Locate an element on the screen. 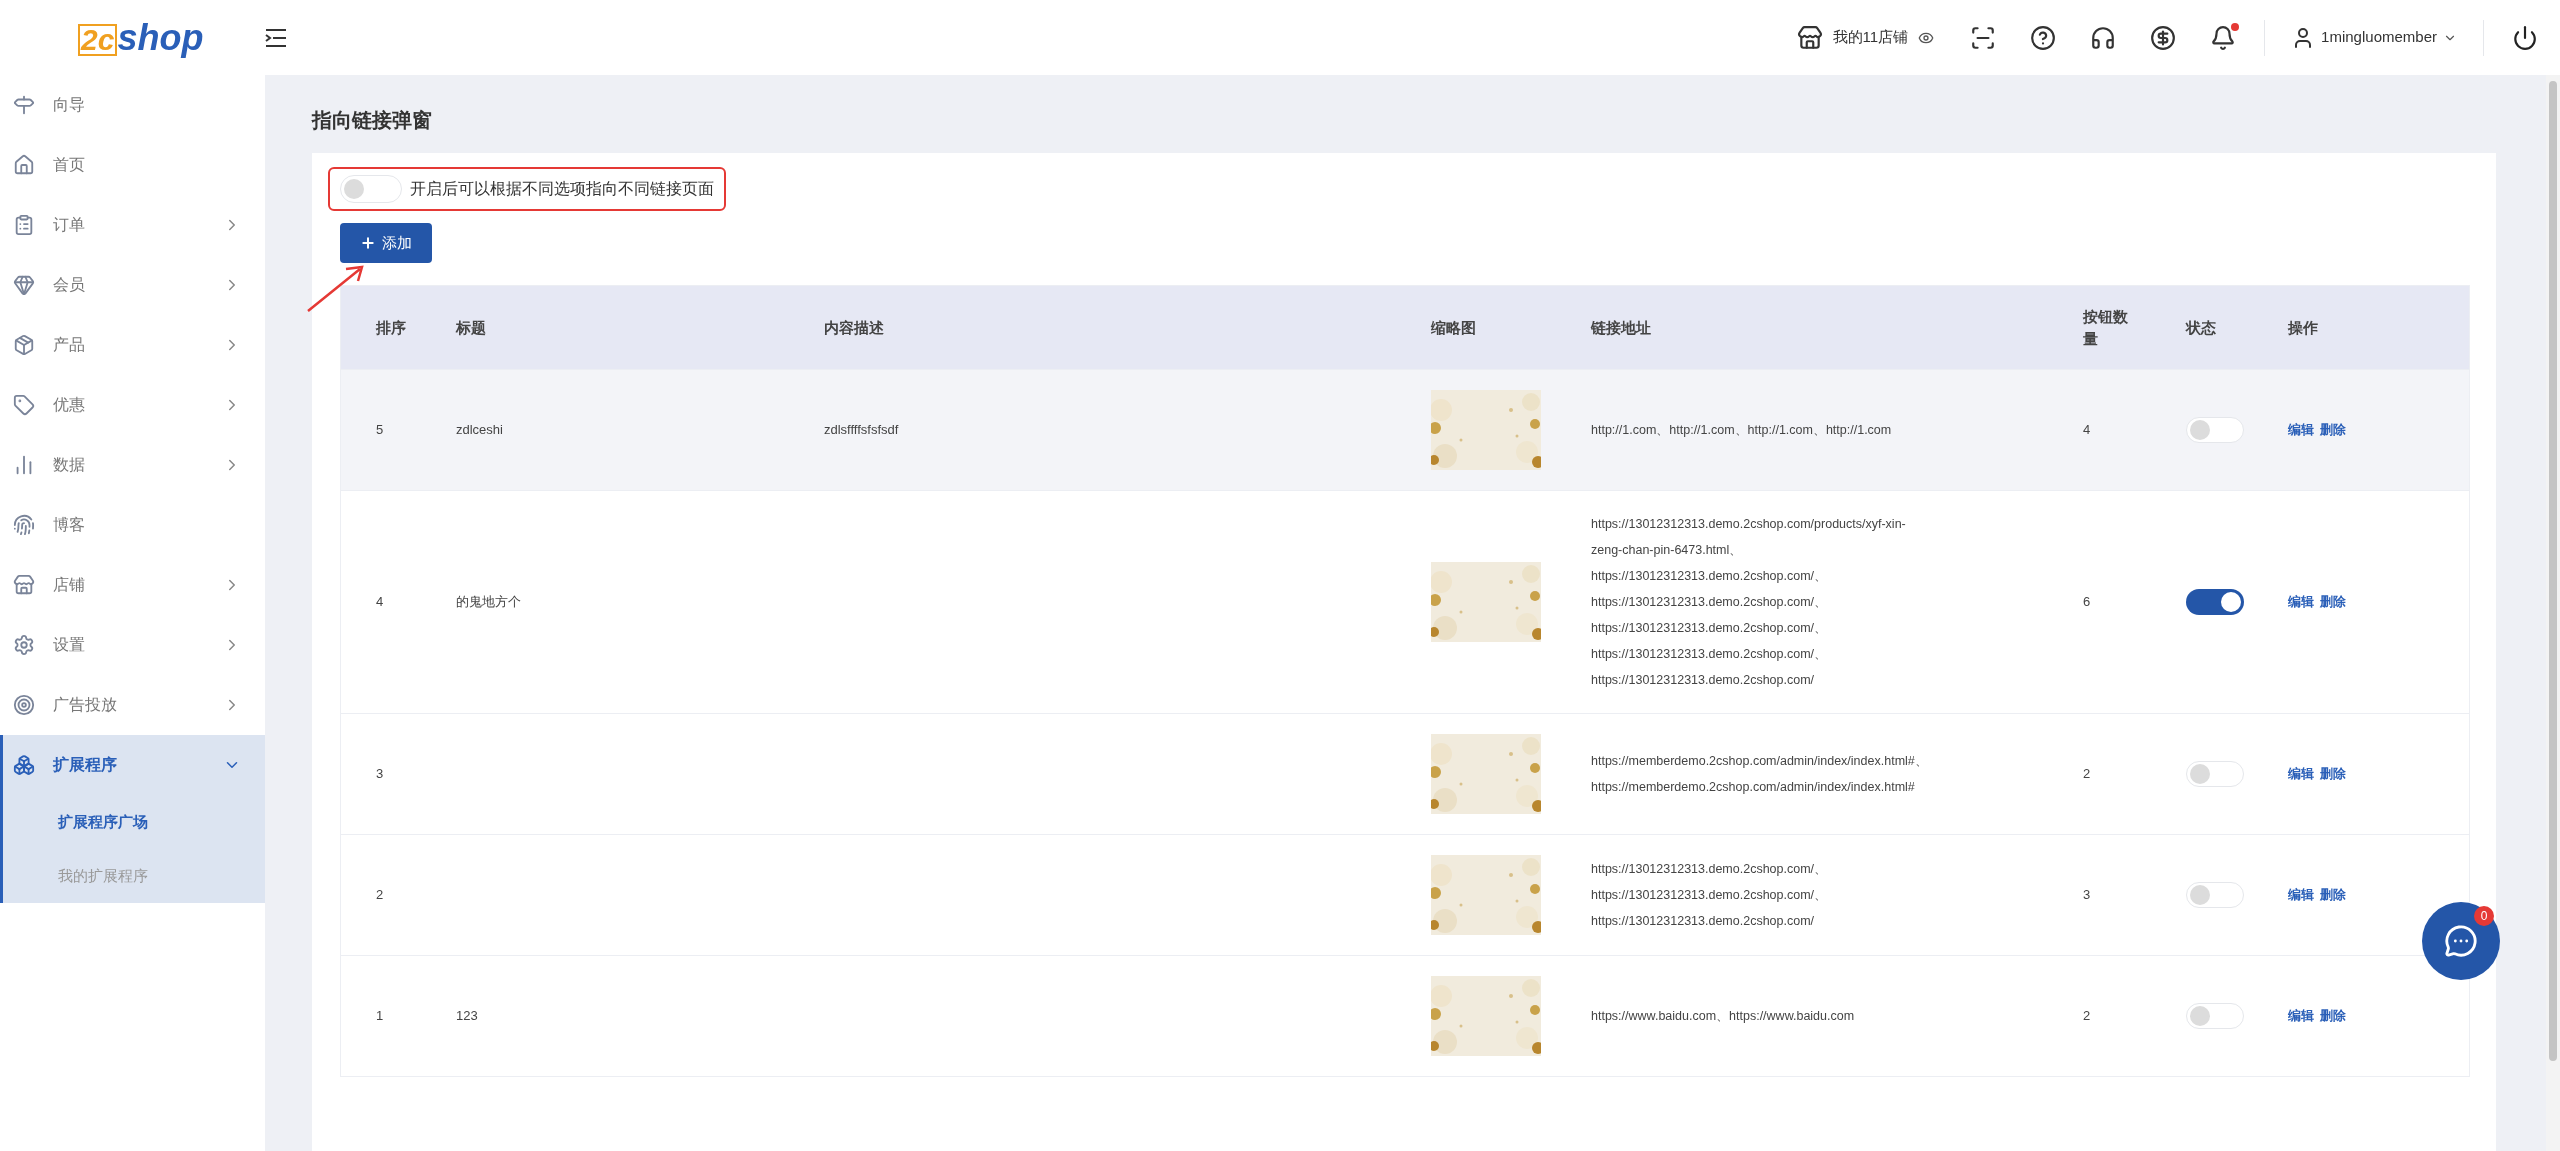 The image size is (2560, 1151). column-header: 标题 is located at coordinates (471, 327).